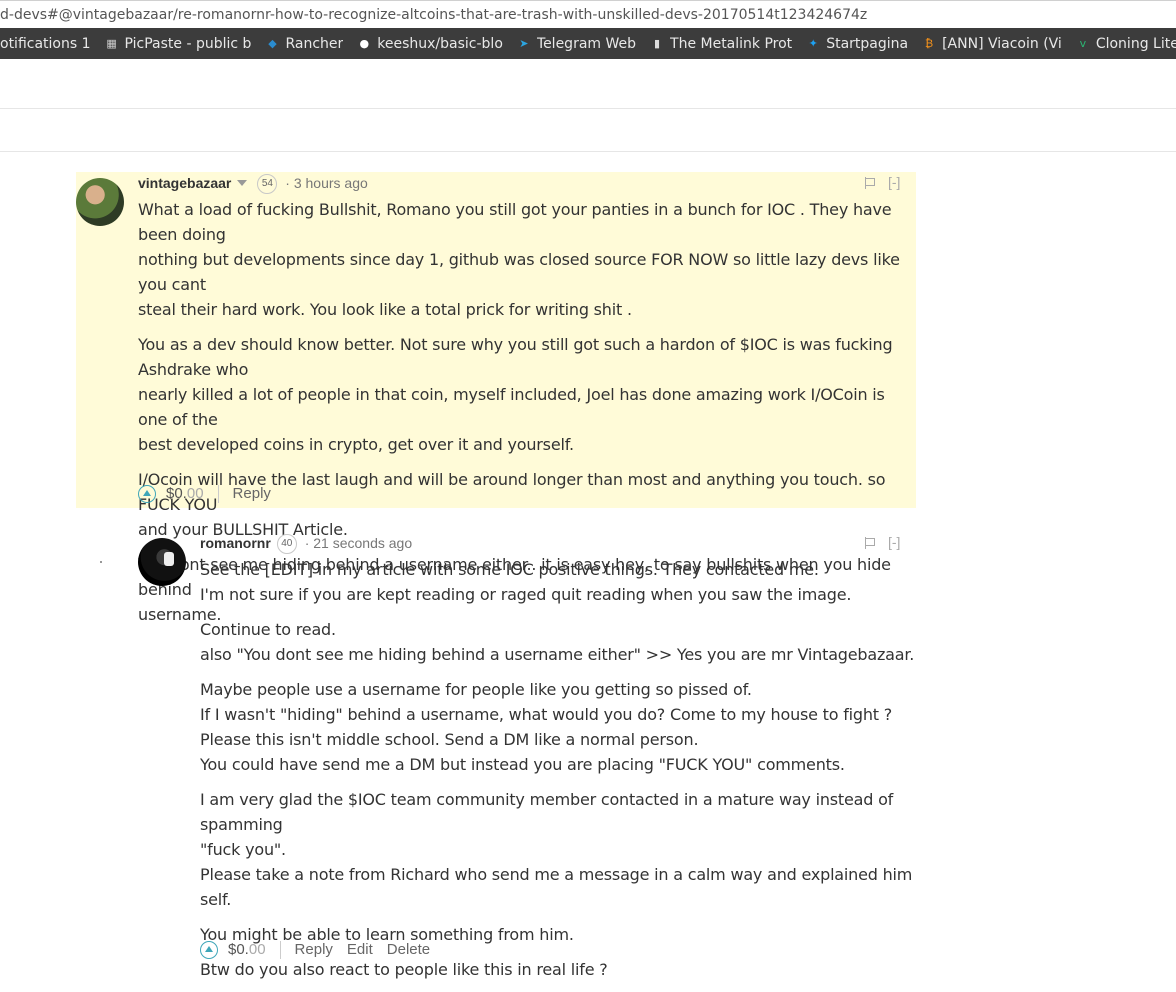 The height and width of the screenshot is (992, 1176). What do you see at coordinates (330, 183) in the screenshot?
I see `timestamp-text: 3 hours ago` at bounding box center [330, 183].